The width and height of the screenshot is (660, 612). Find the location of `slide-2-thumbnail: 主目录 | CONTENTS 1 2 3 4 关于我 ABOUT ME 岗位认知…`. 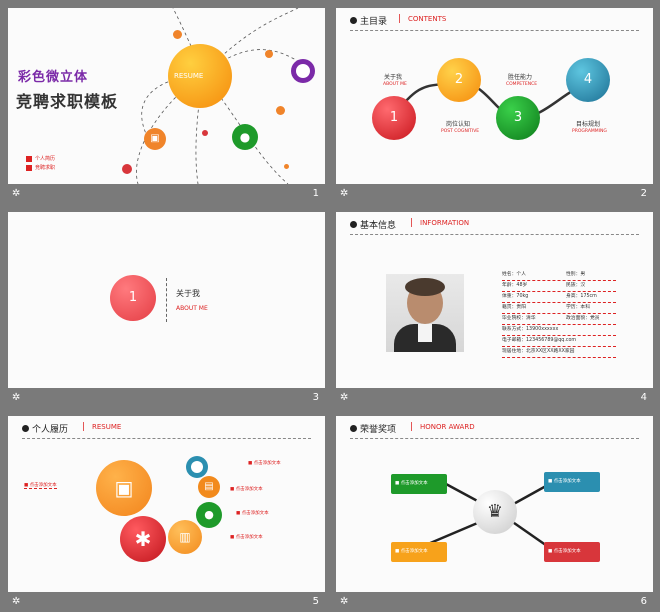

slide-2-thumbnail: 主目录 | CONTENTS 1 2 3 4 关于我 ABOUT ME 岗位认知… is located at coordinates (494, 96).